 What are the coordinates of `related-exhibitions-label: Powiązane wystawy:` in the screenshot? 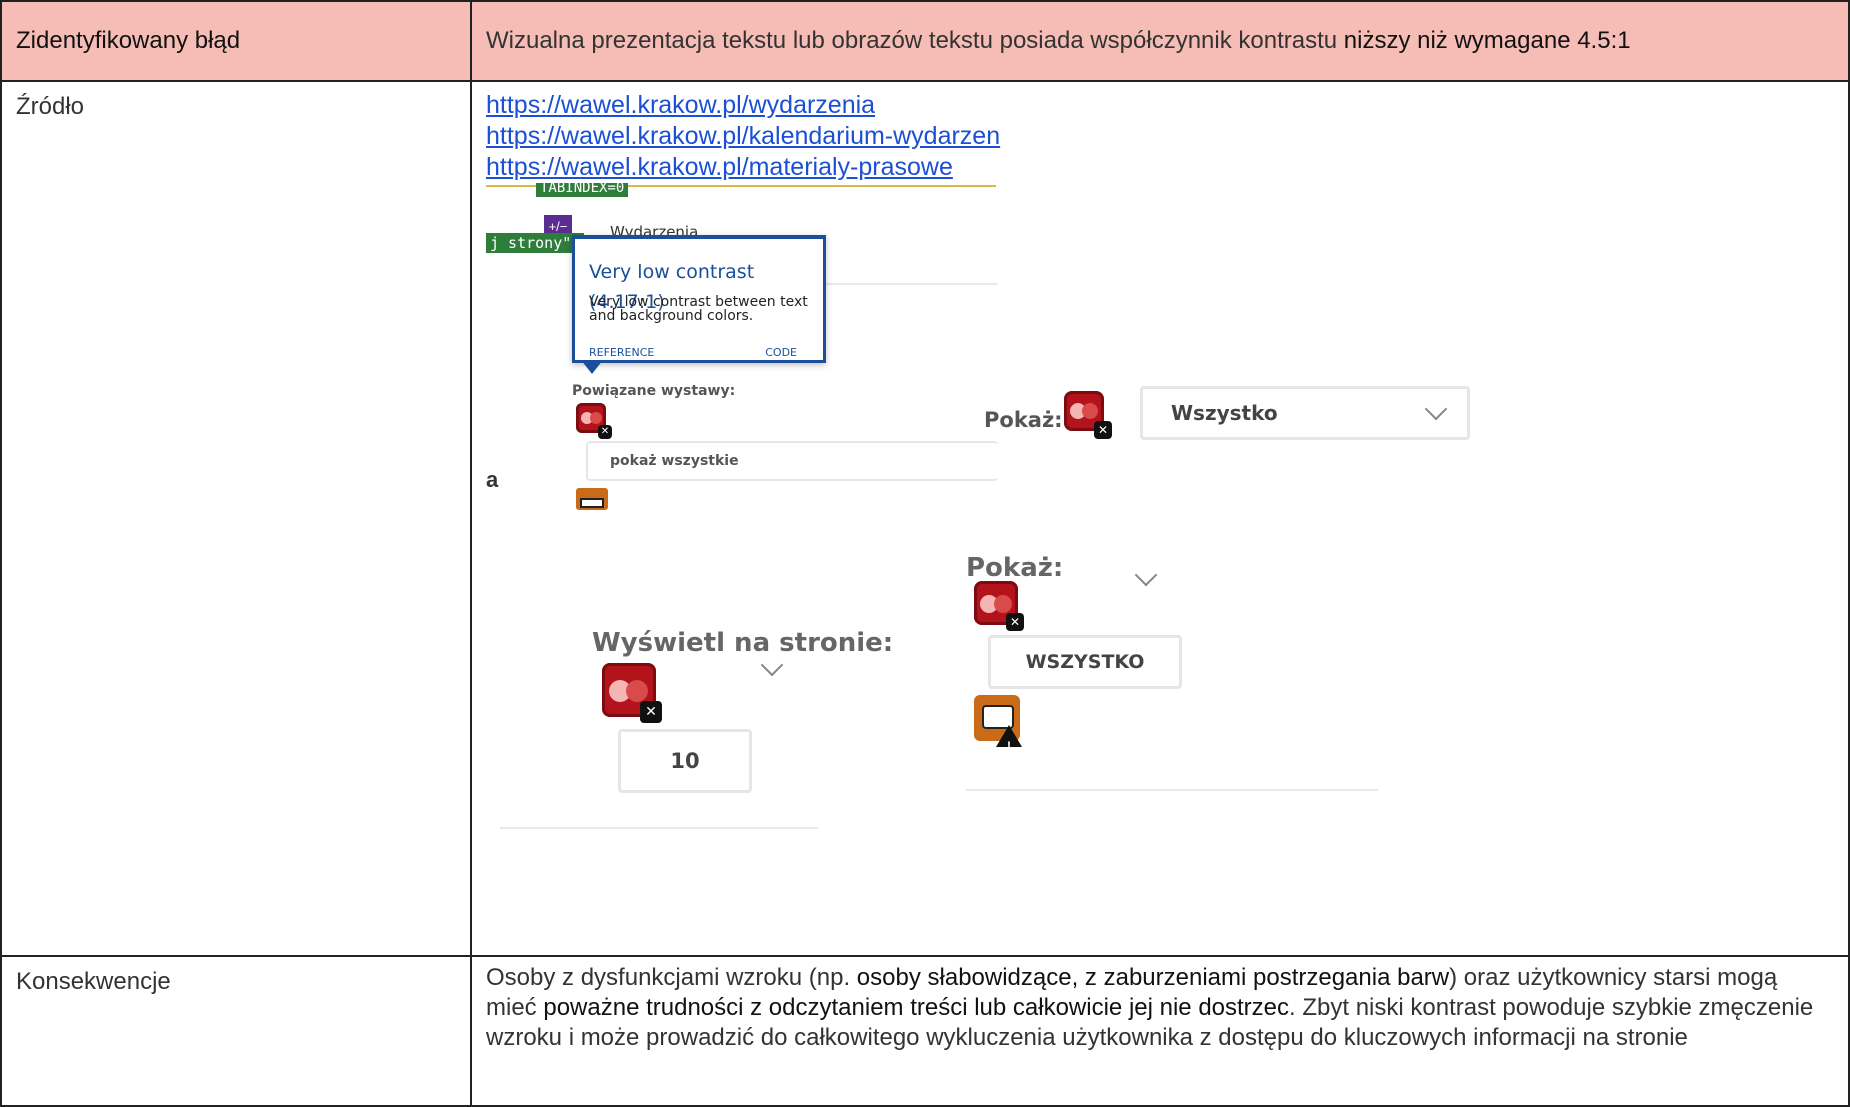 It's located at (654, 391).